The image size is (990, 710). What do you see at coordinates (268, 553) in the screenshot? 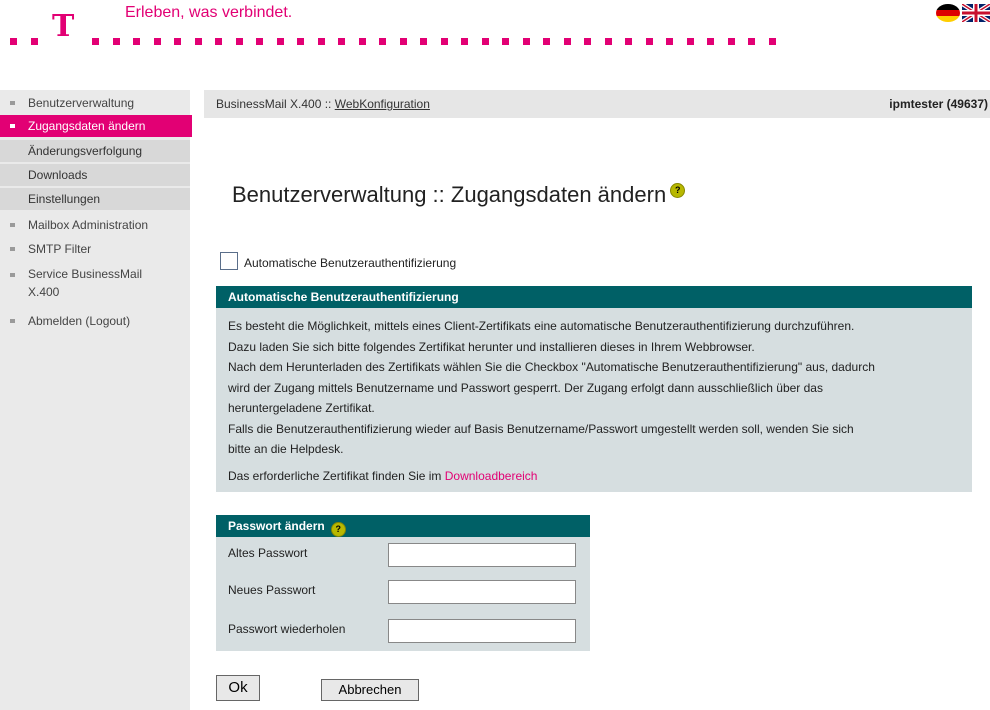
I see `old-password-label: Altes Passwort` at bounding box center [268, 553].